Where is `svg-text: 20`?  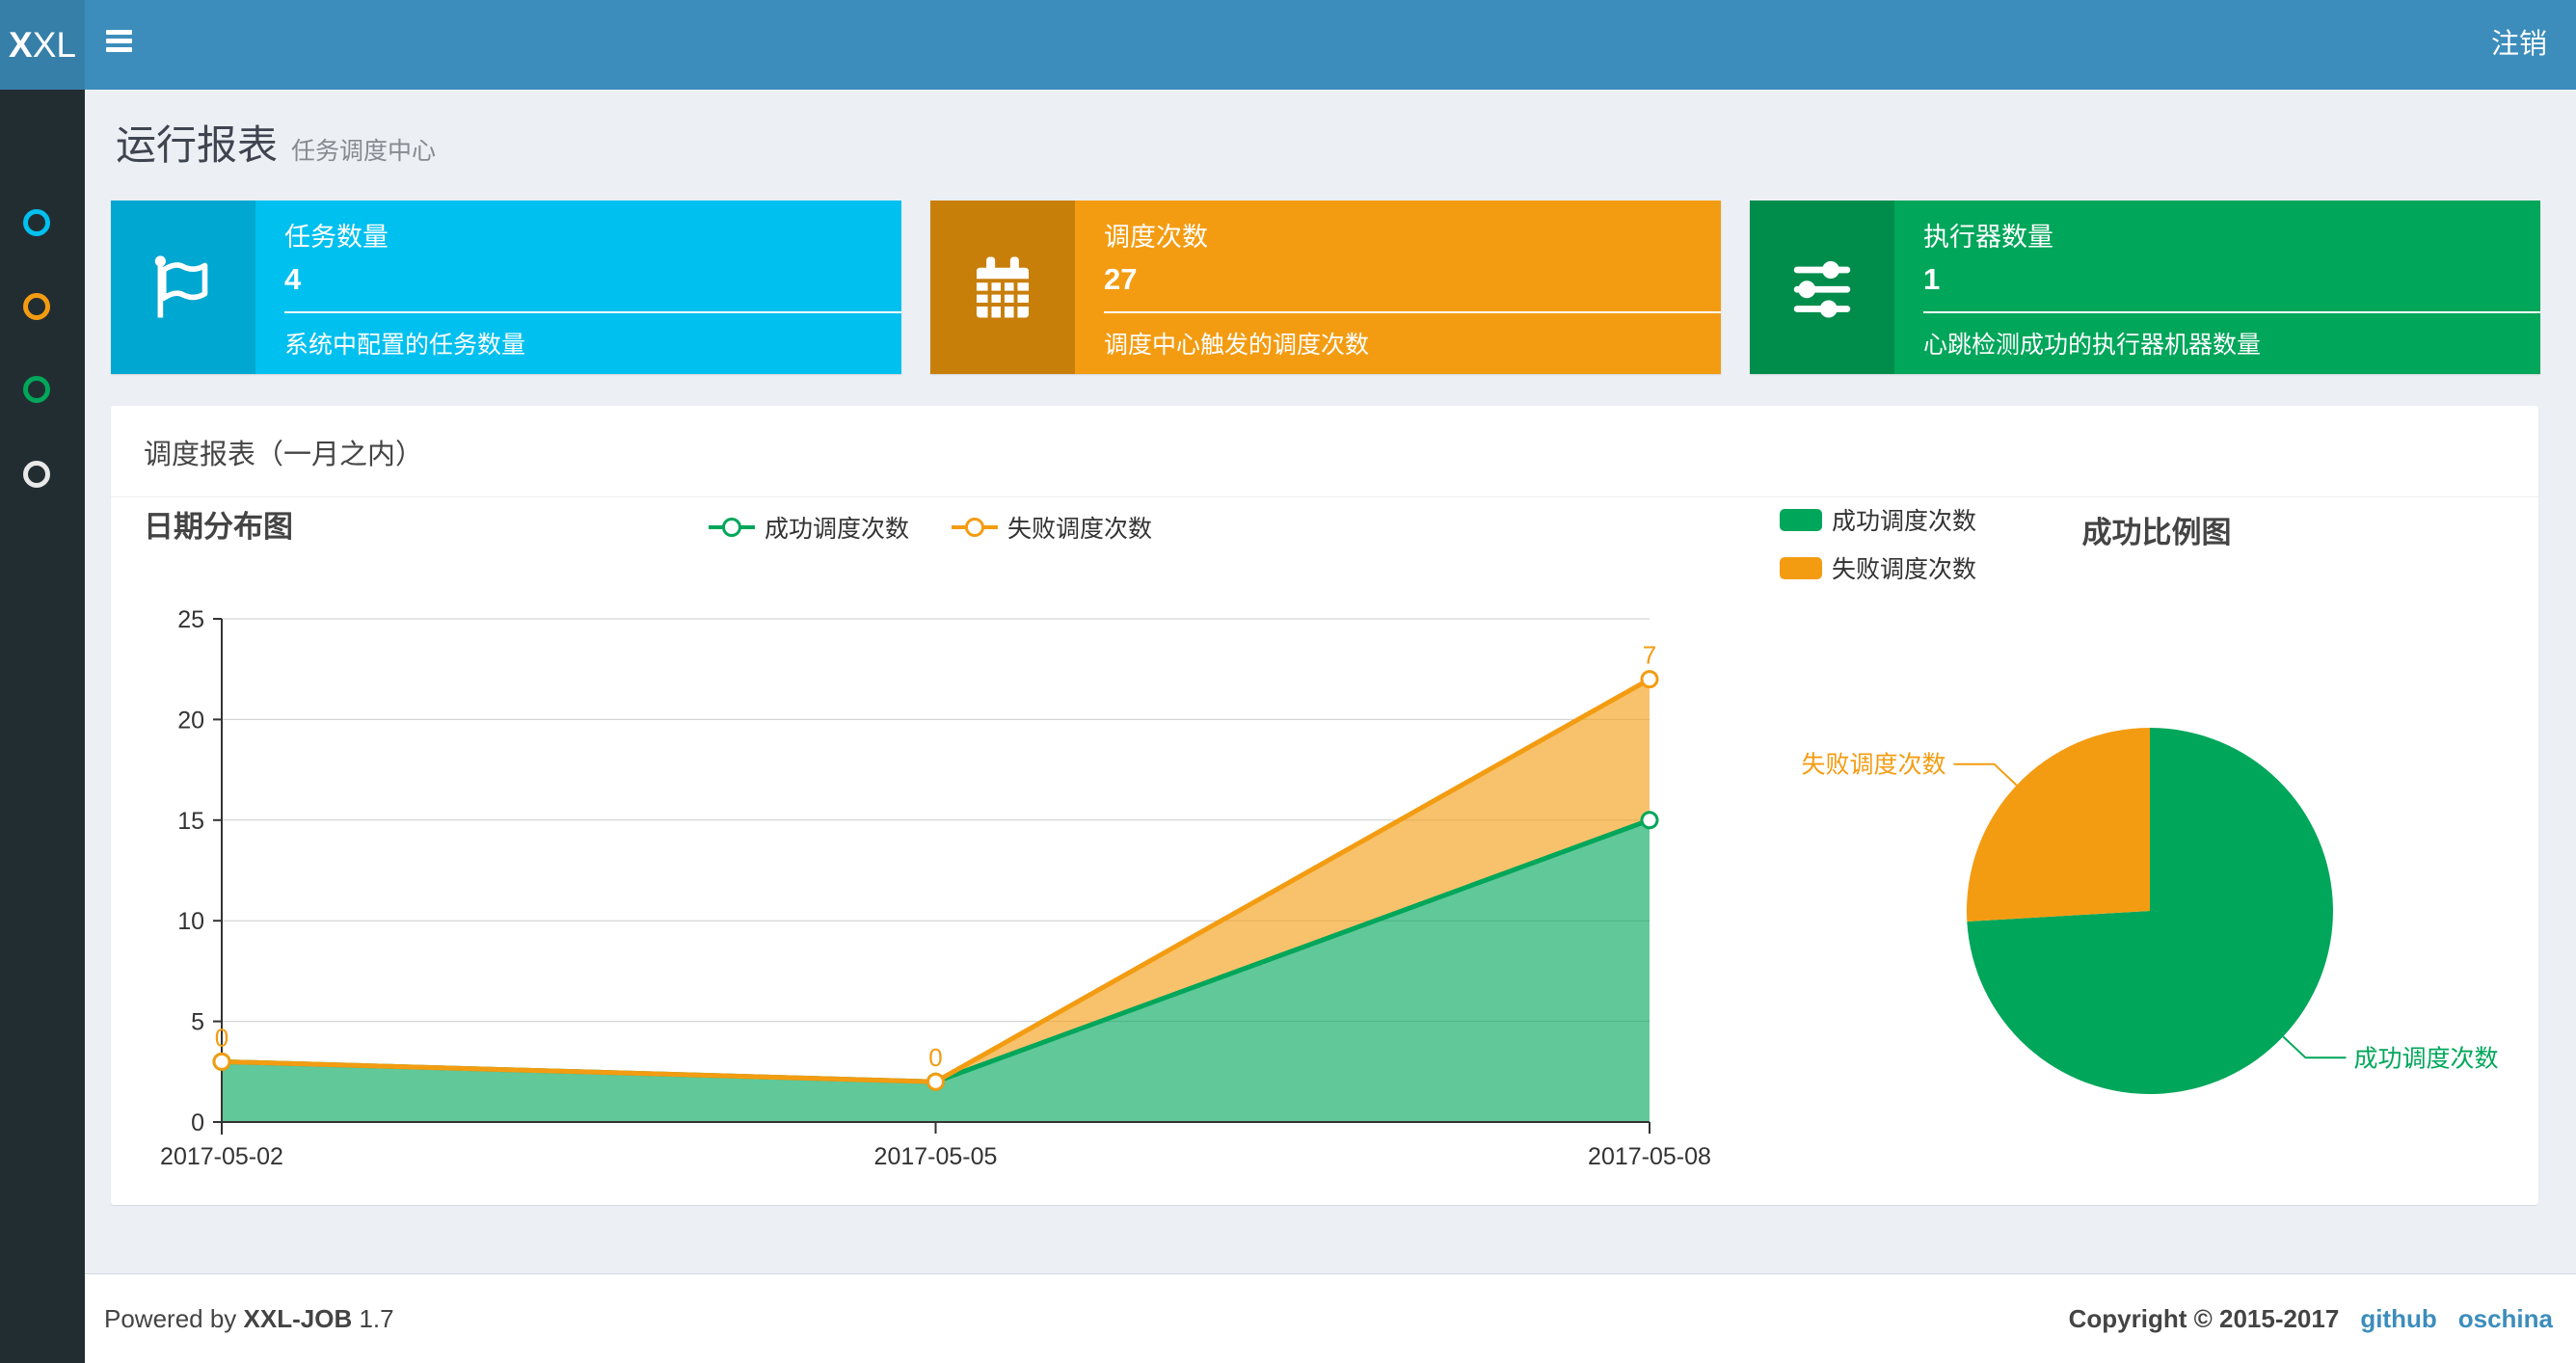 svg-text: 20 is located at coordinates (191, 720).